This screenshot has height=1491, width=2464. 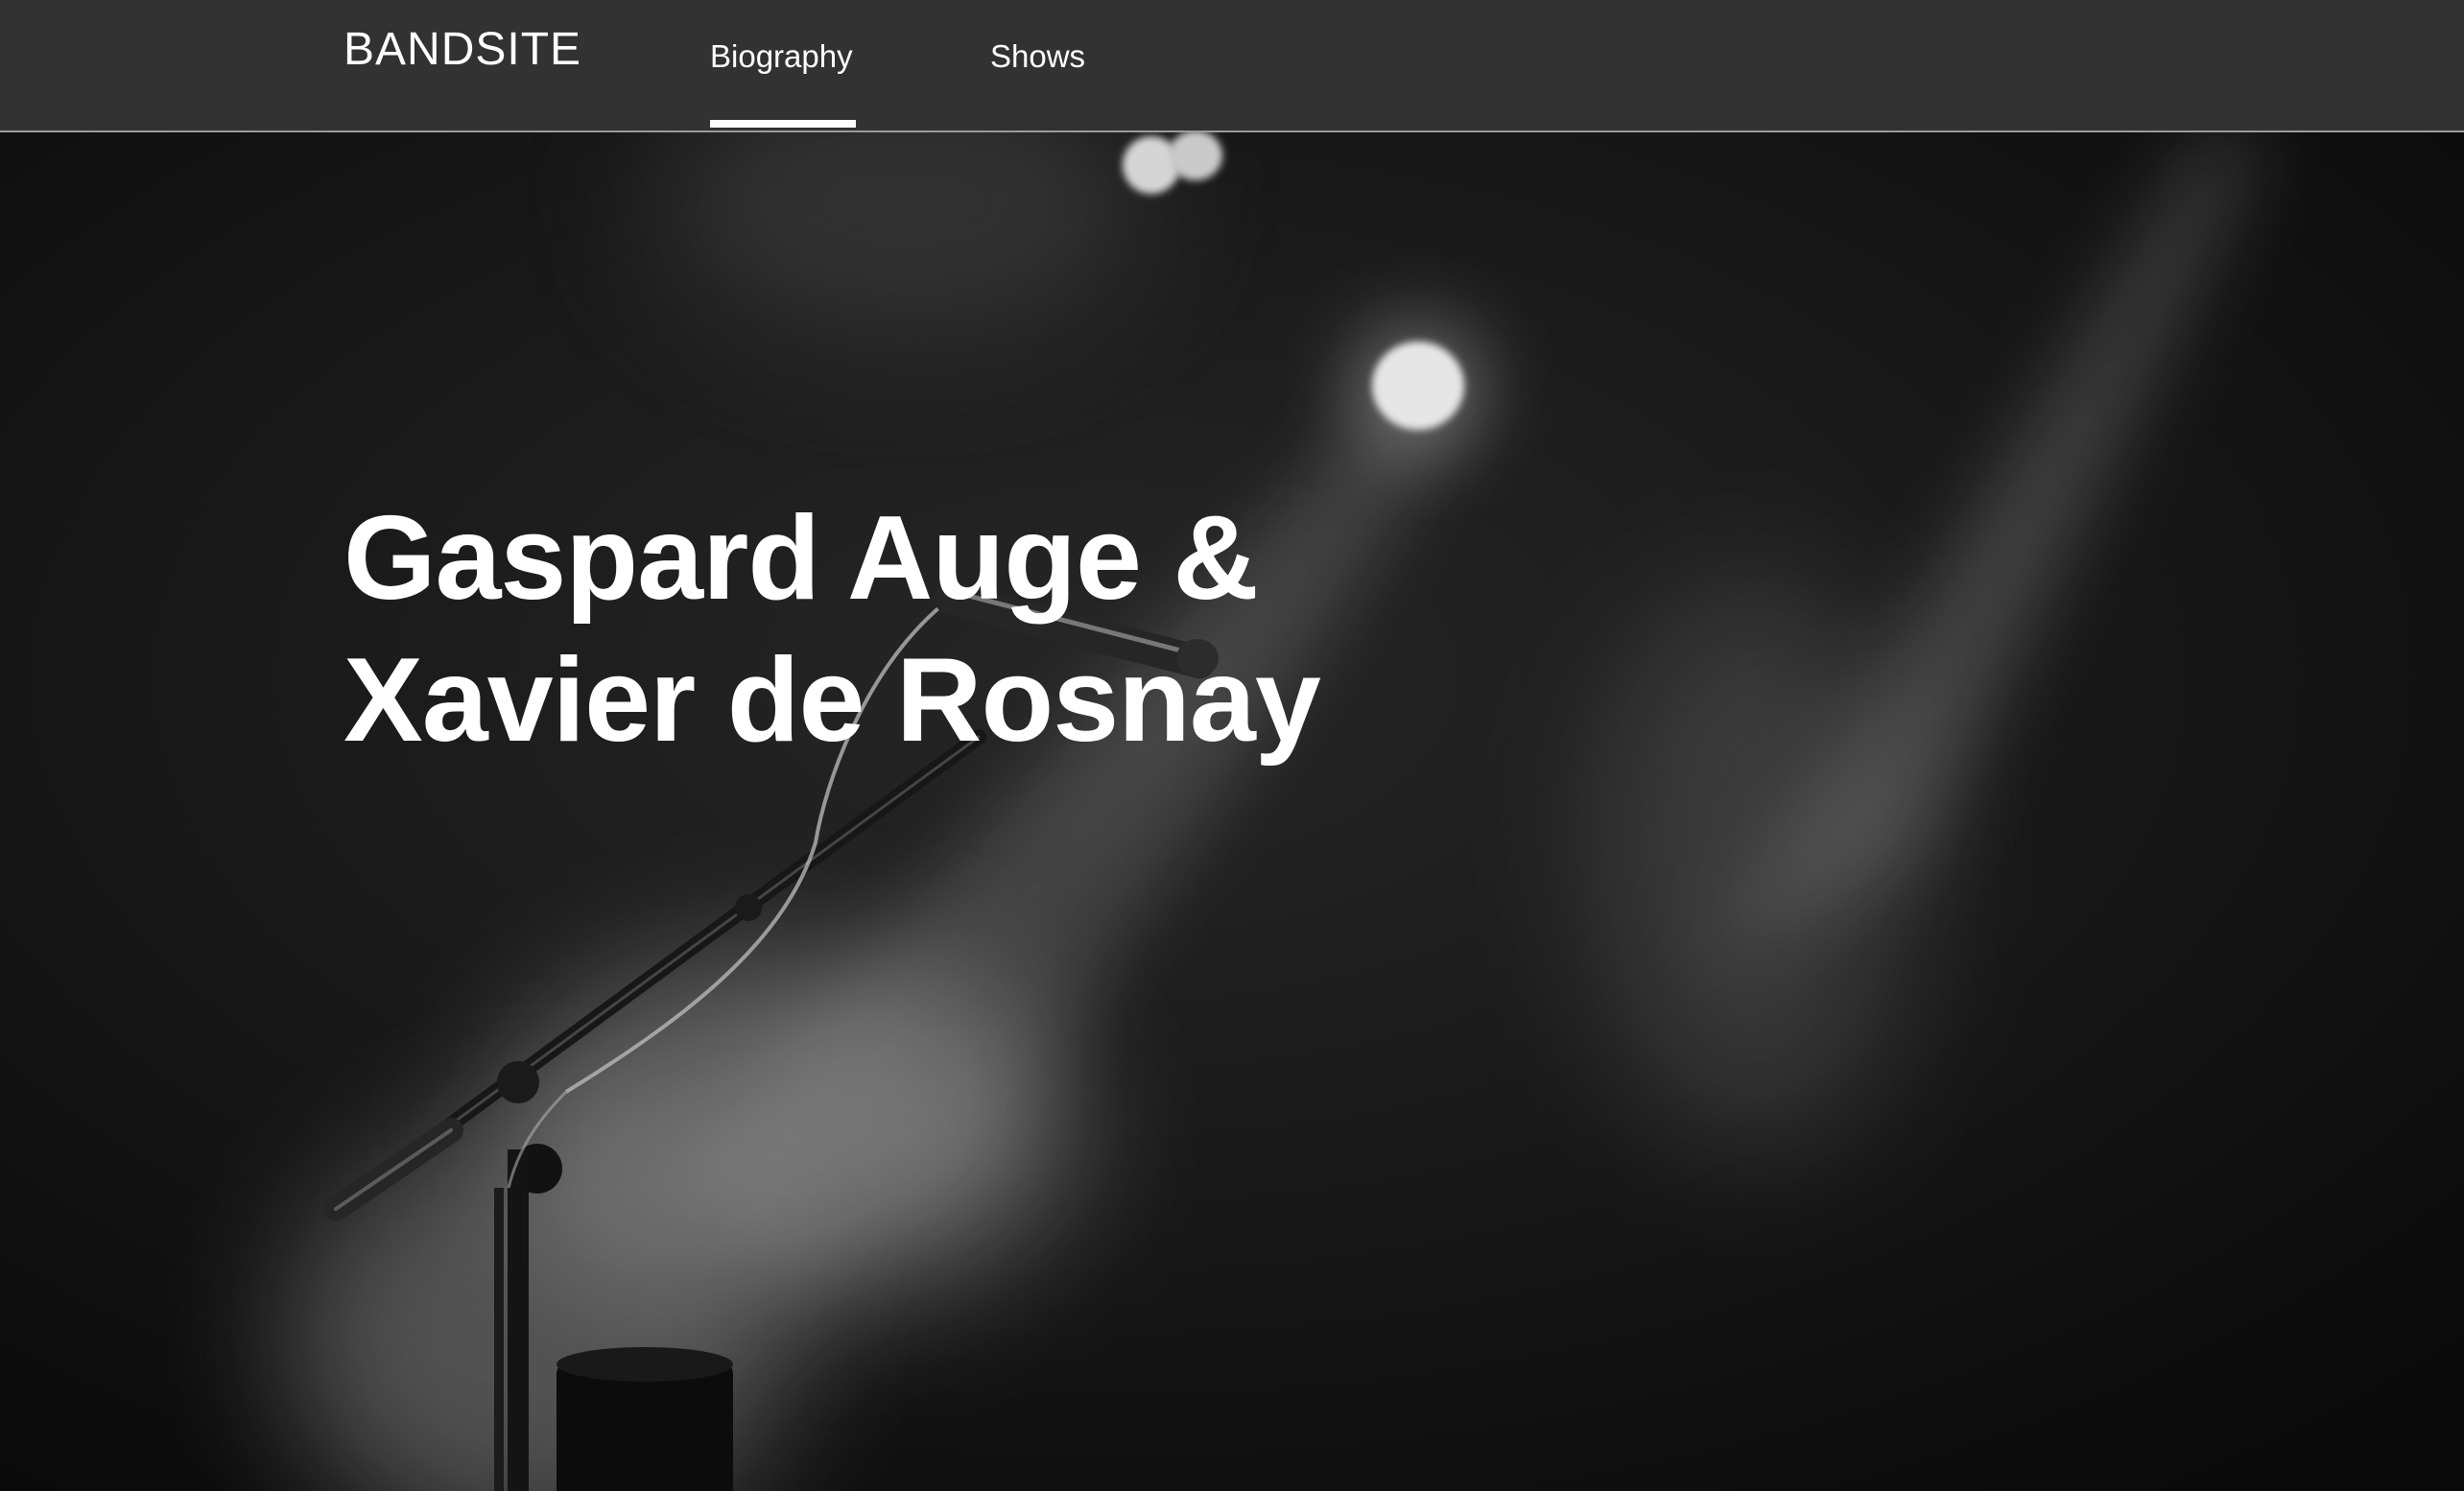 What do you see at coordinates (783, 124) in the screenshot?
I see `active-nav-indicator` at bounding box center [783, 124].